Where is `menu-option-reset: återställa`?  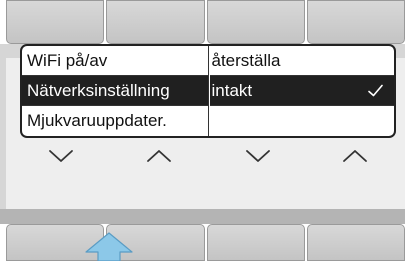 menu-option-reset: återställa is located at coordinates (301, 61).